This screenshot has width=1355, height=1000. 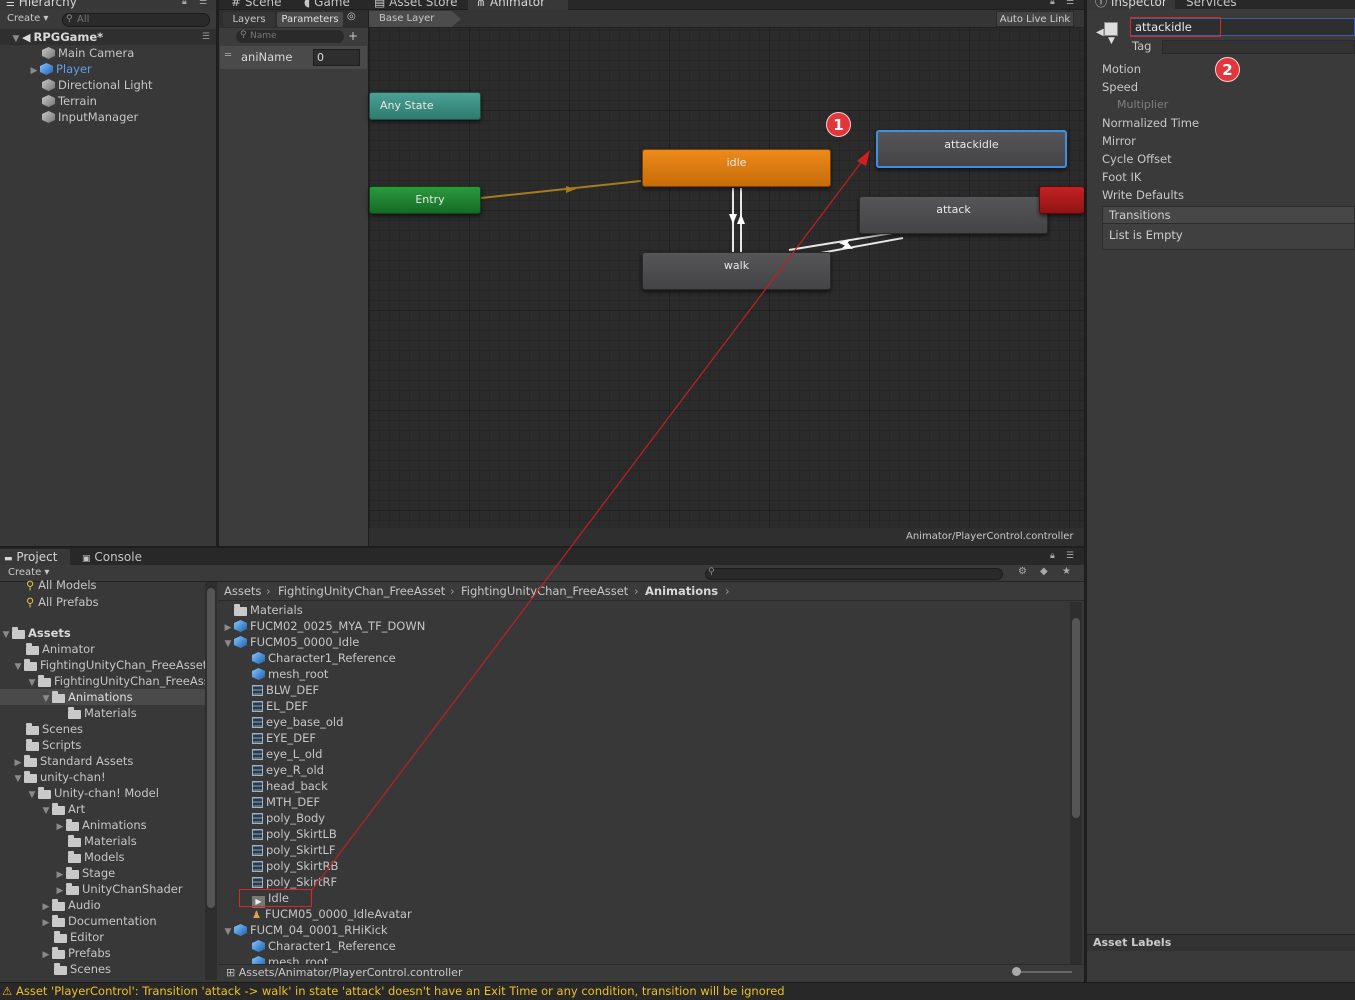 What do you see at coordinates (1227, 69) in the screenshot?
I see `marker-2: 2` at bounding box center [1227, 69].